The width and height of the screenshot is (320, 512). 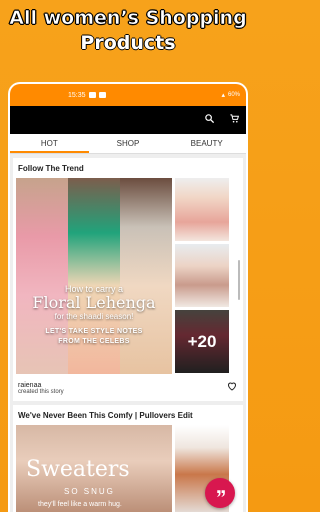 What do you see at coordinates (223, 95) in the screenshot?
I see `signal-icon: ▴` at bounding box center [223, 95].